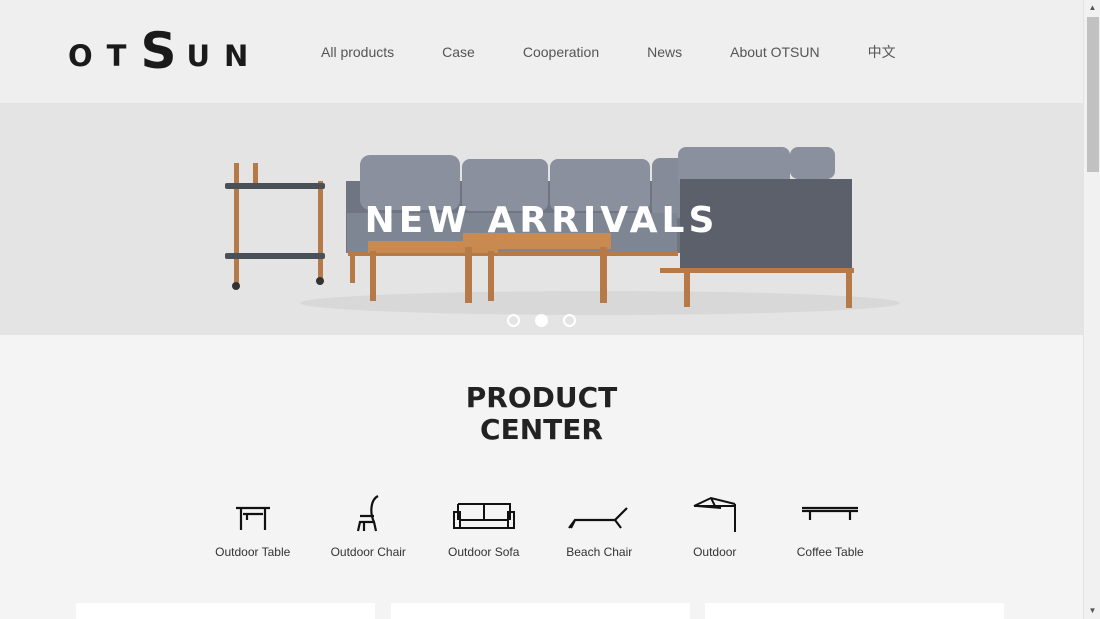  Describe the element at coordinates (87, 56) in the screenshot. I see `logo-letter: O` at that location.